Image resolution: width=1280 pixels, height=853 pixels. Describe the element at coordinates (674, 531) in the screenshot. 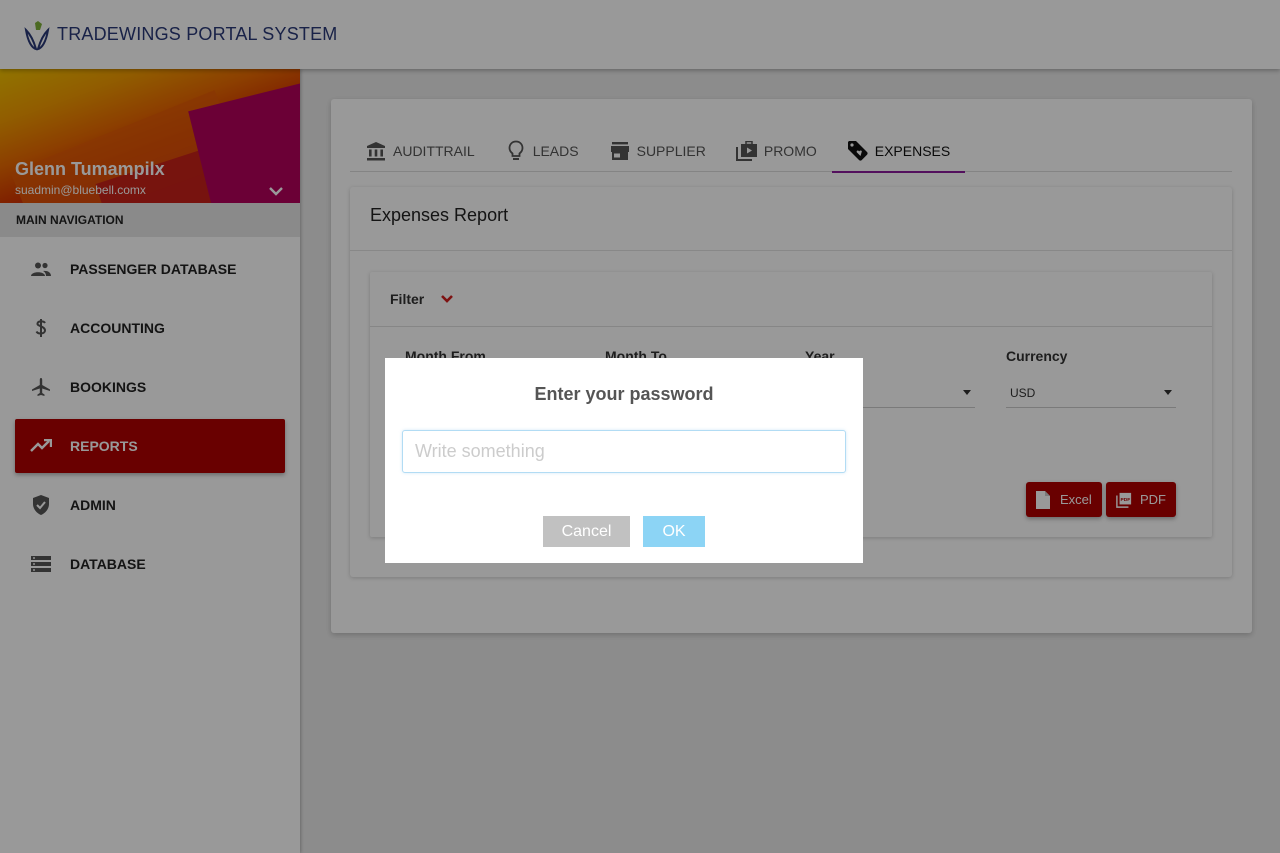

I see `ok-button: OK` at that location.